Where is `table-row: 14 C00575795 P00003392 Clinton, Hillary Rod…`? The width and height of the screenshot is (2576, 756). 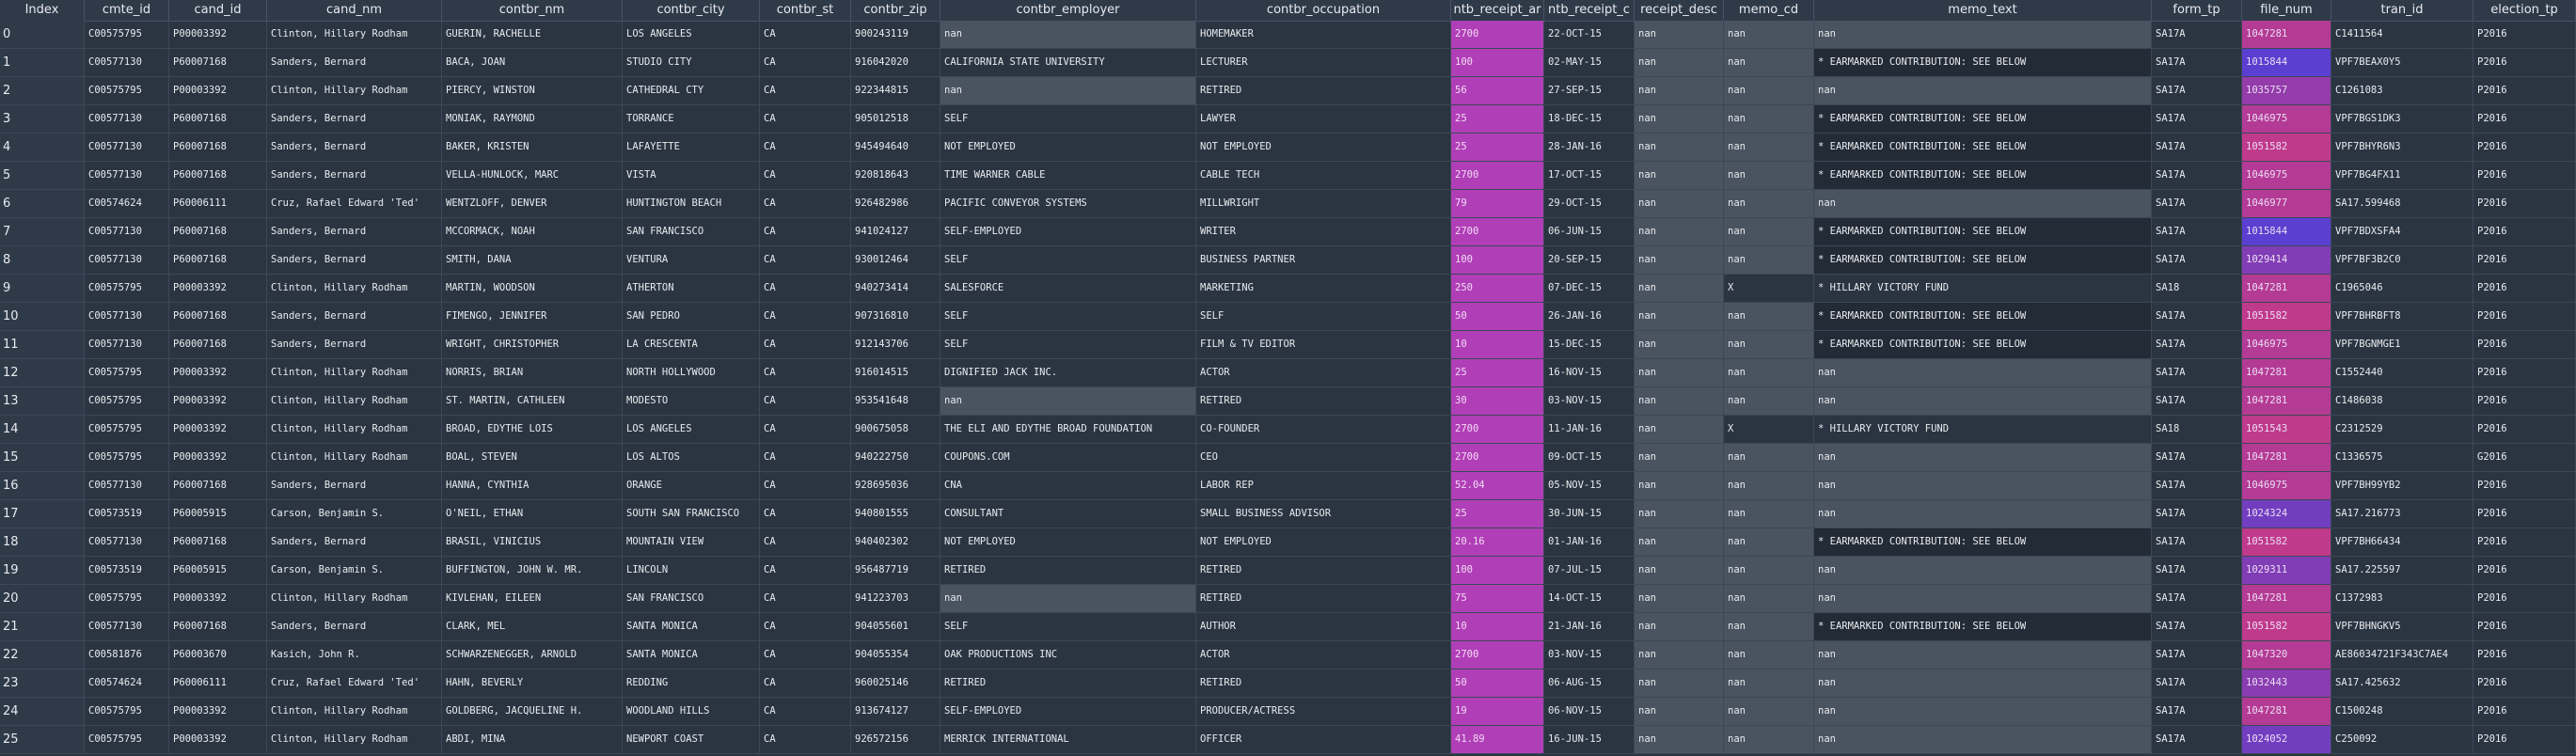 table-row: 14 C00575795 P00003392 Clinton, Hillary Rod… is located at coordinates (1288, 430).